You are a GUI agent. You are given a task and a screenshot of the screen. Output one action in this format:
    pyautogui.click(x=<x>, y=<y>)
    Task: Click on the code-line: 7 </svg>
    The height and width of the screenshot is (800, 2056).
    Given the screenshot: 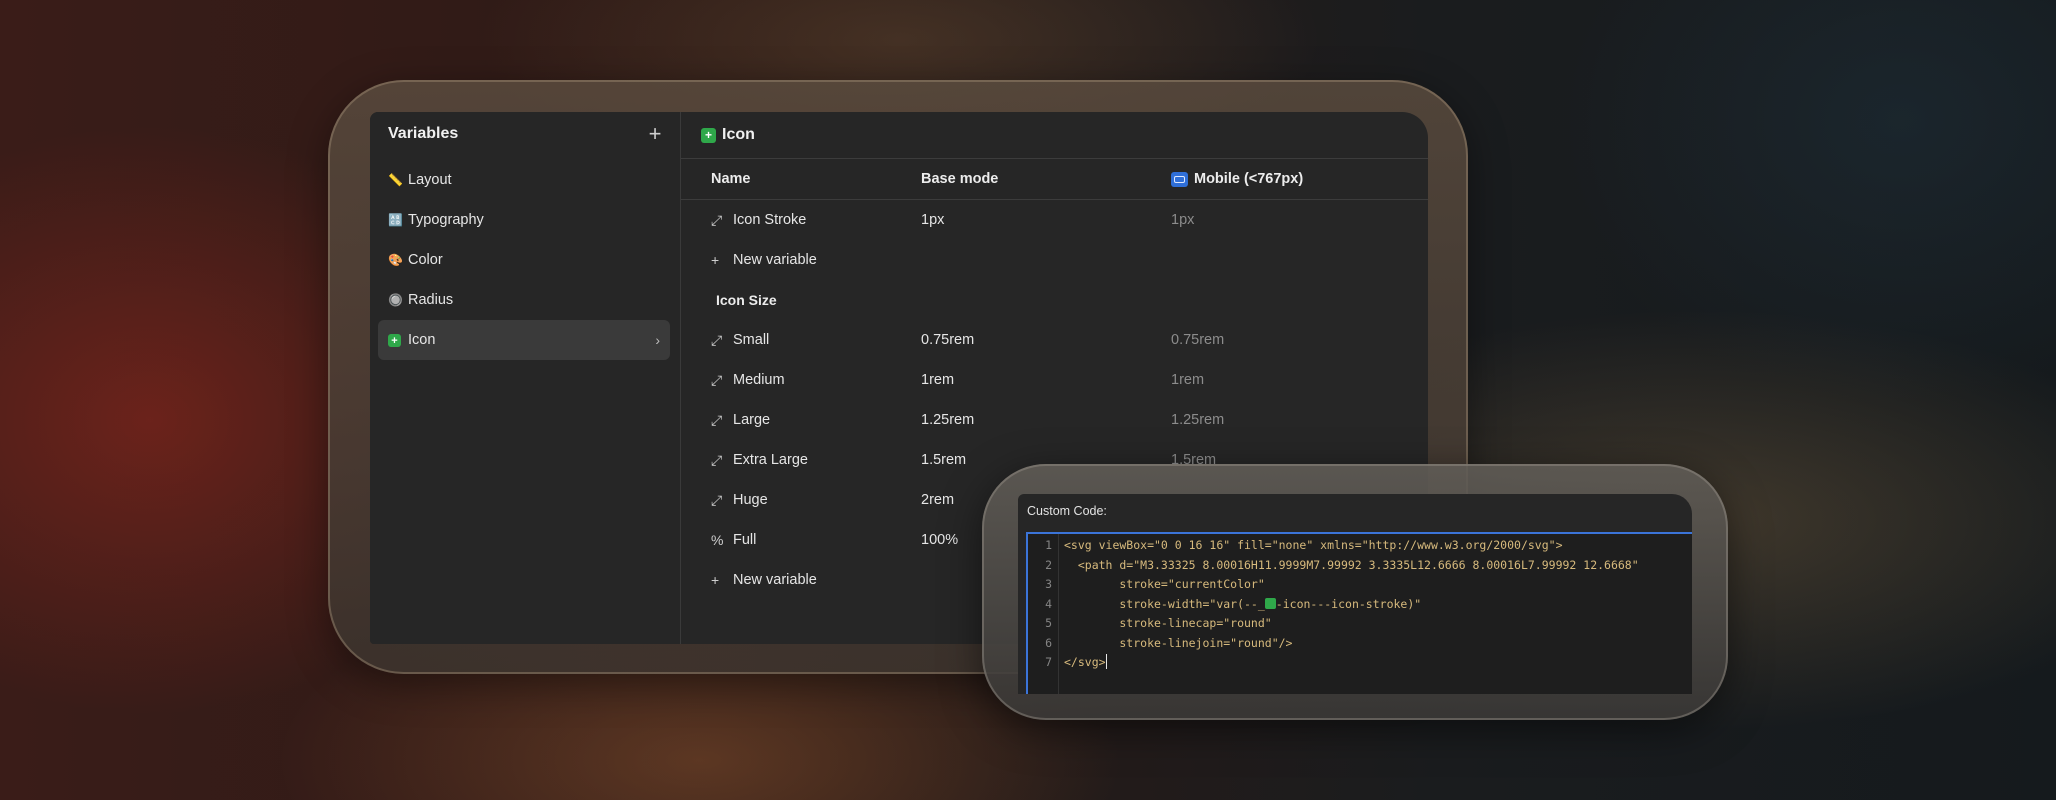 What is the action you would take?
    pyautogui.click(x=1360, y=663)
    